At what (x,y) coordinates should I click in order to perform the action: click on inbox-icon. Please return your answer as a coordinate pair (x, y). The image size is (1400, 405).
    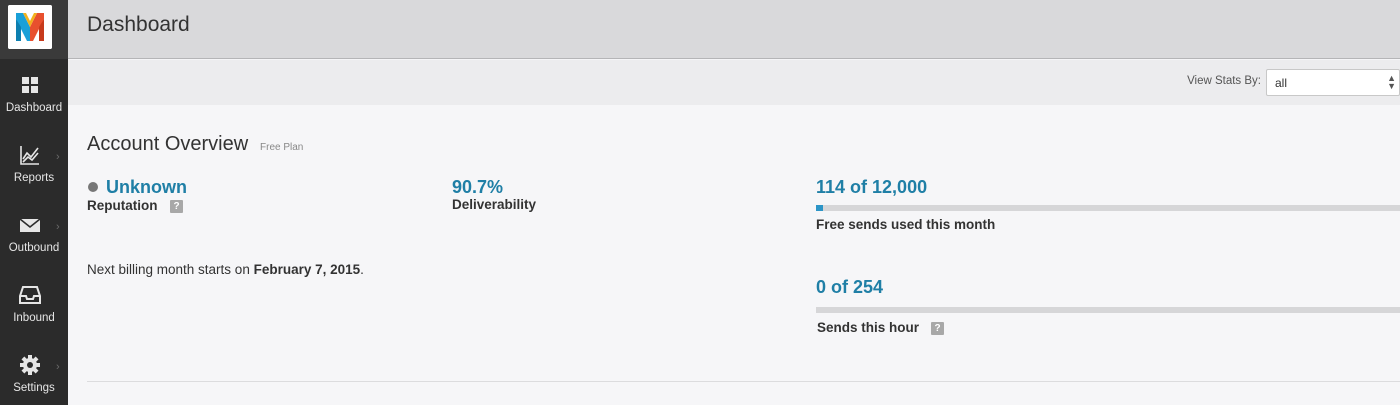
    Looking at the image, I should click on (30, 295).